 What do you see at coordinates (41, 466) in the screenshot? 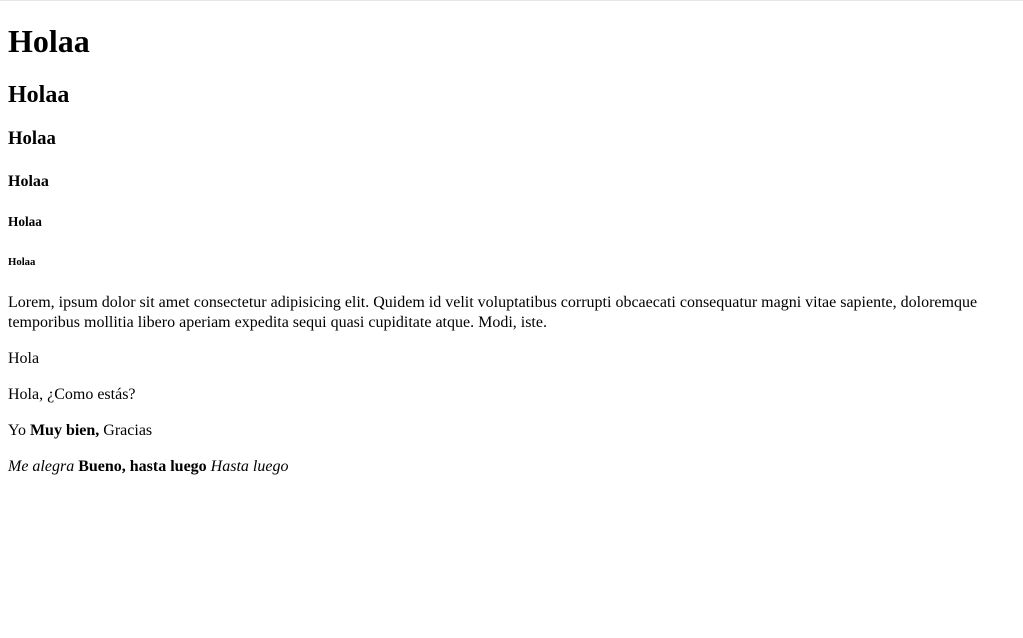
I see `me-alegra-italic: Me alegra` at bounding box center [41, 466].